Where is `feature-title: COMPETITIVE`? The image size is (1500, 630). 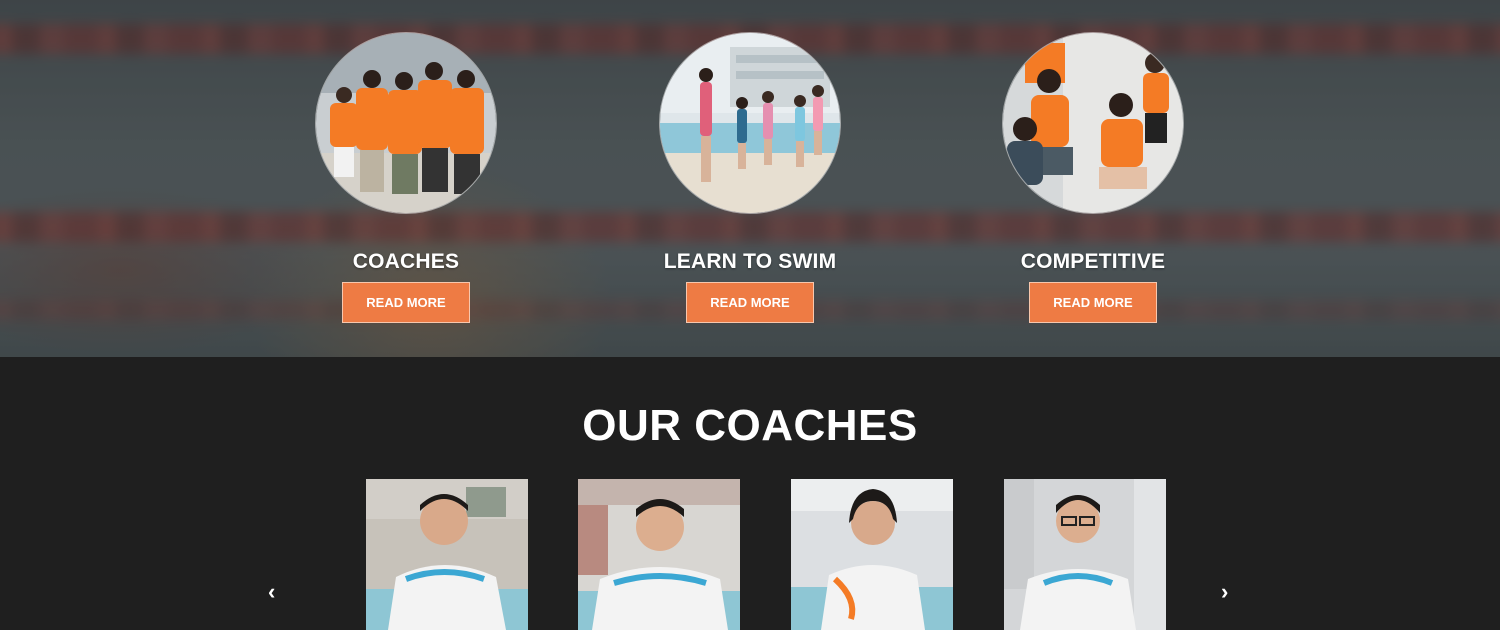
feature-title: COMPETITIVE is located at coordinates (1093, 261).